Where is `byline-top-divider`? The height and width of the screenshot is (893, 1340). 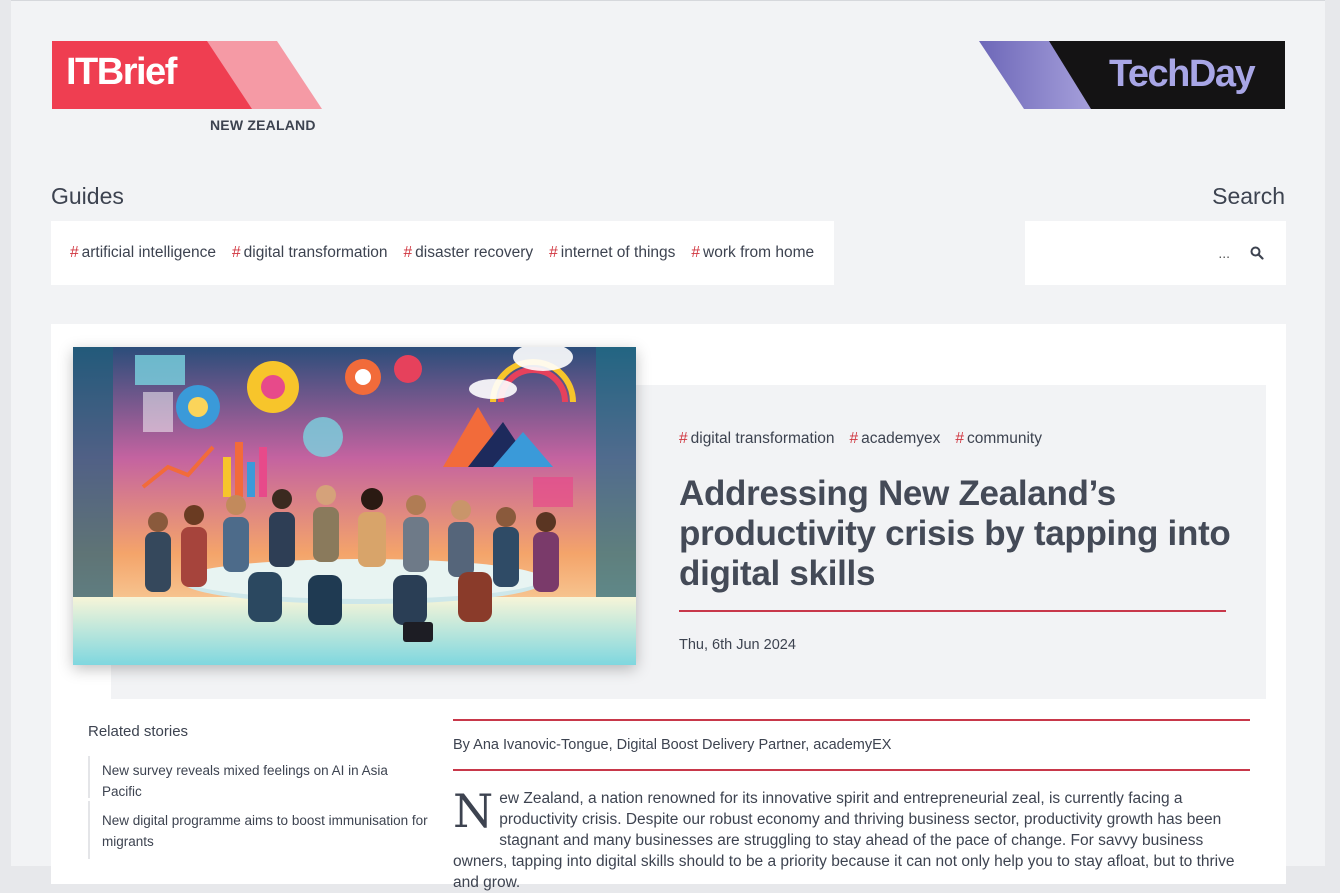 byline-top-divider is located at coordinates (851, 720).